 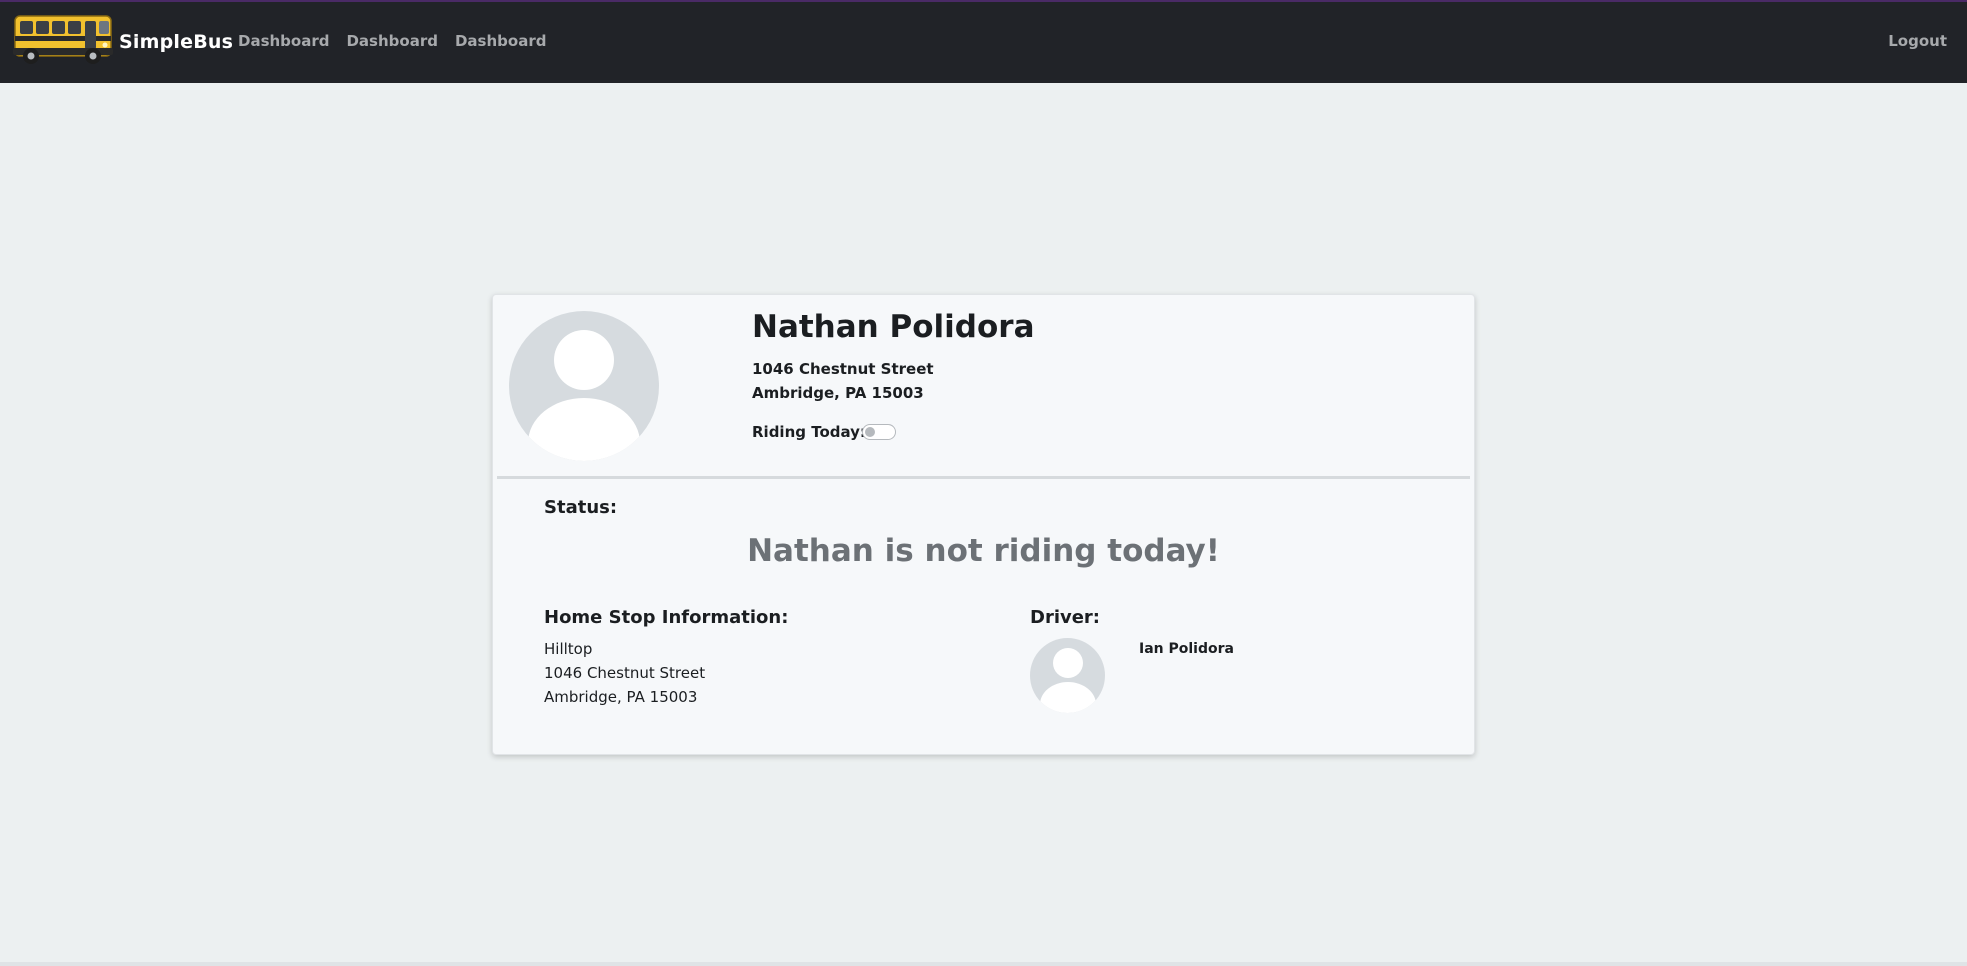 I want to click on nav-links: Dashboard Dashboard Dashboard, so click(x=400, y=41).